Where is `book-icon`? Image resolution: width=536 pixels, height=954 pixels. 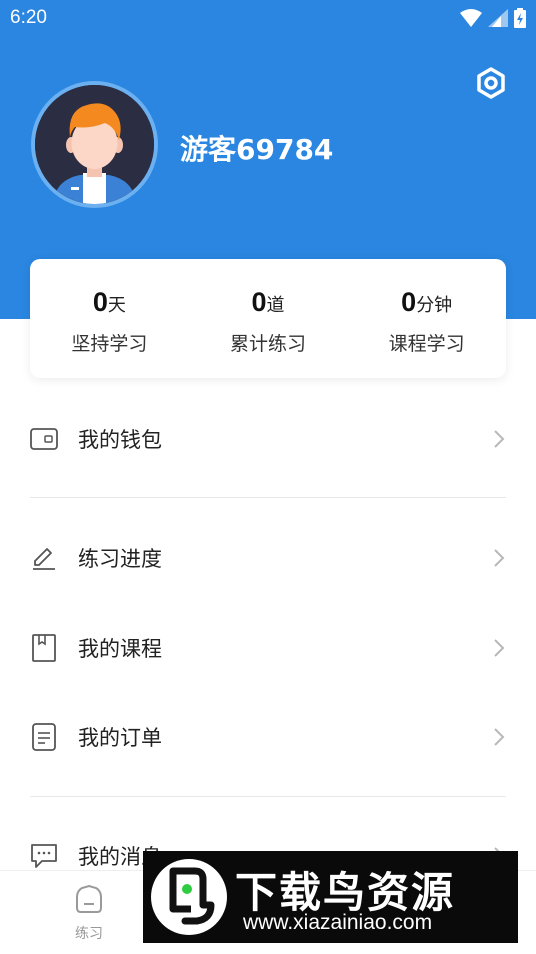 book-icon is located at coordinates (44, 648).